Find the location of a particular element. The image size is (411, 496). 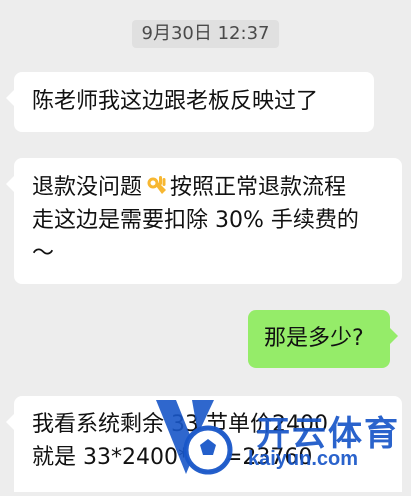

message-text: 那是多少? is located at coordinates (314, 338).